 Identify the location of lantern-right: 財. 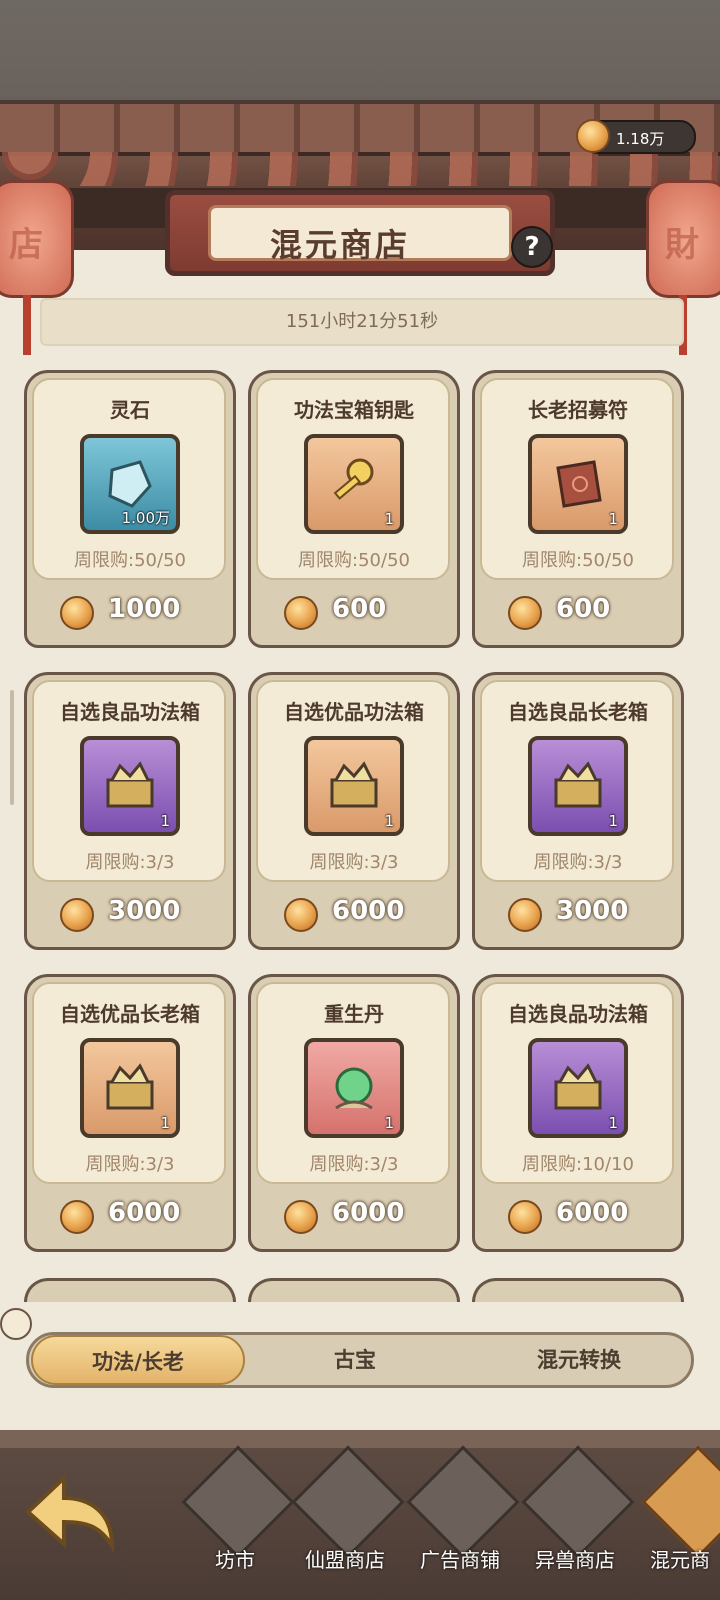
(683, 267).